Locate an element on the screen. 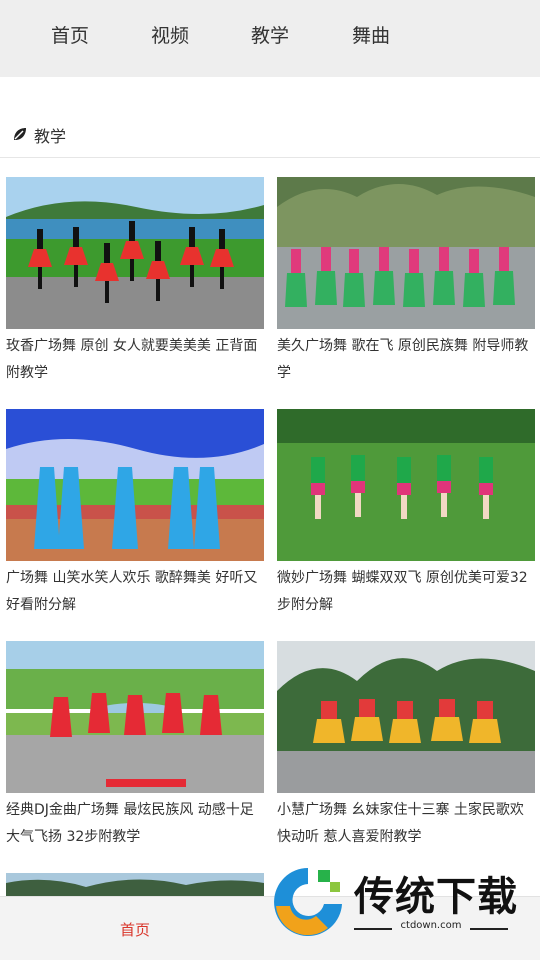 The image size is (540, 960). bottom-tab-home: 首页 is located at coordinates (135, 929).